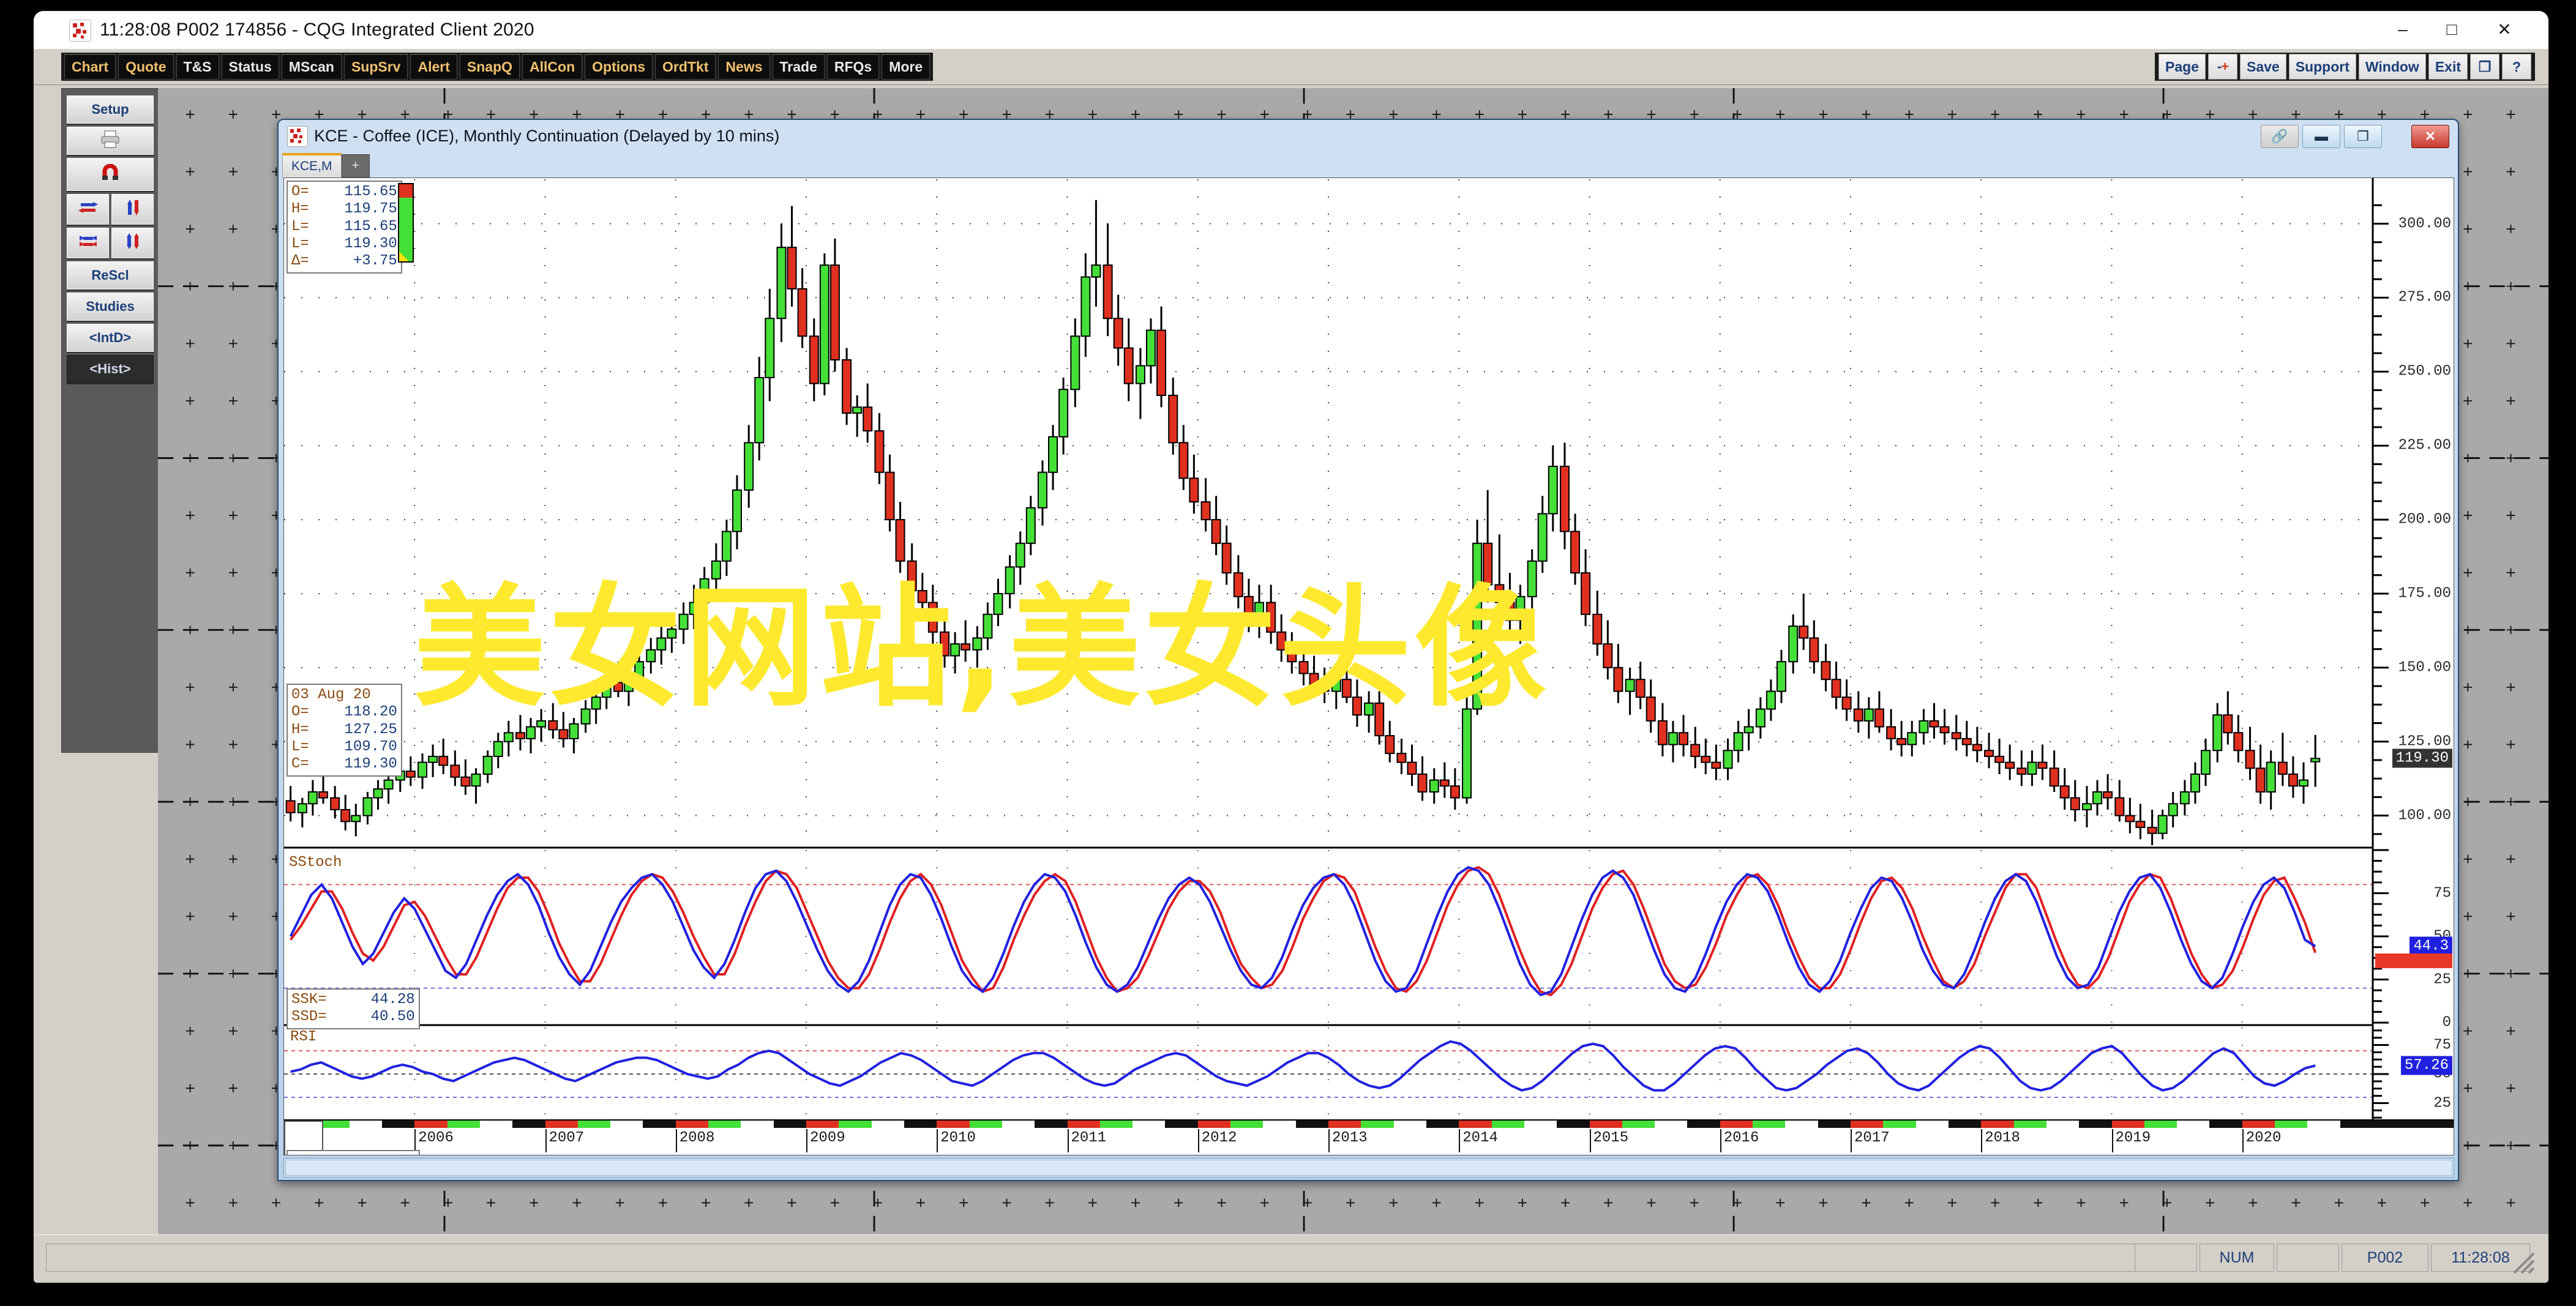 The width and height of the screenshot is (2576, 1306). Describe the element at coordinates (619, 67) in the screenshot. I see `toolbar-button-options: Options` at that location.